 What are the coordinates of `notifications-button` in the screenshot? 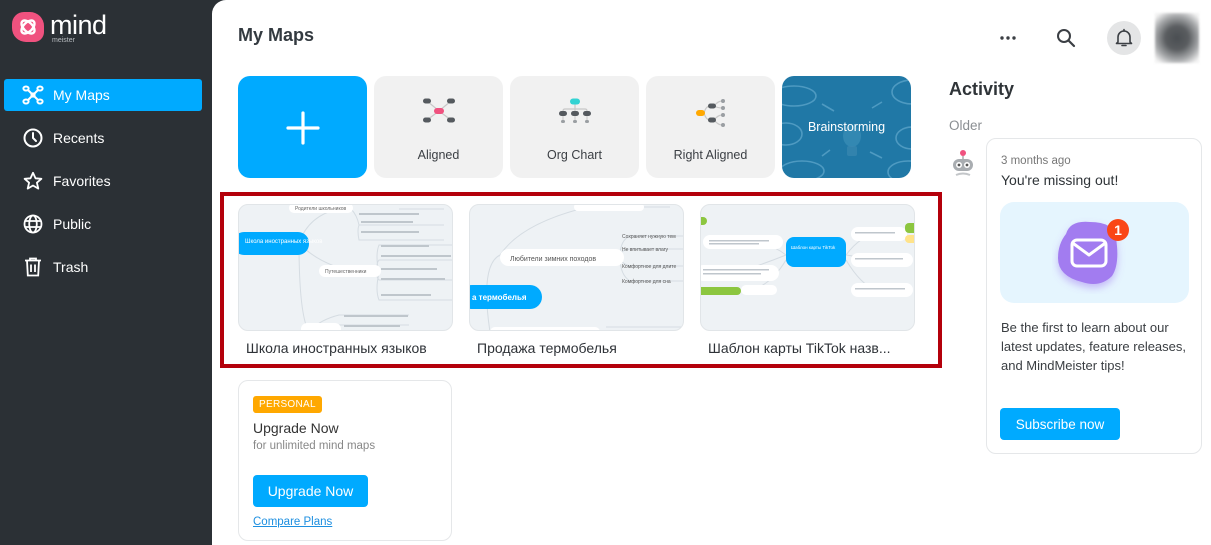 It's located at (1124, 38).